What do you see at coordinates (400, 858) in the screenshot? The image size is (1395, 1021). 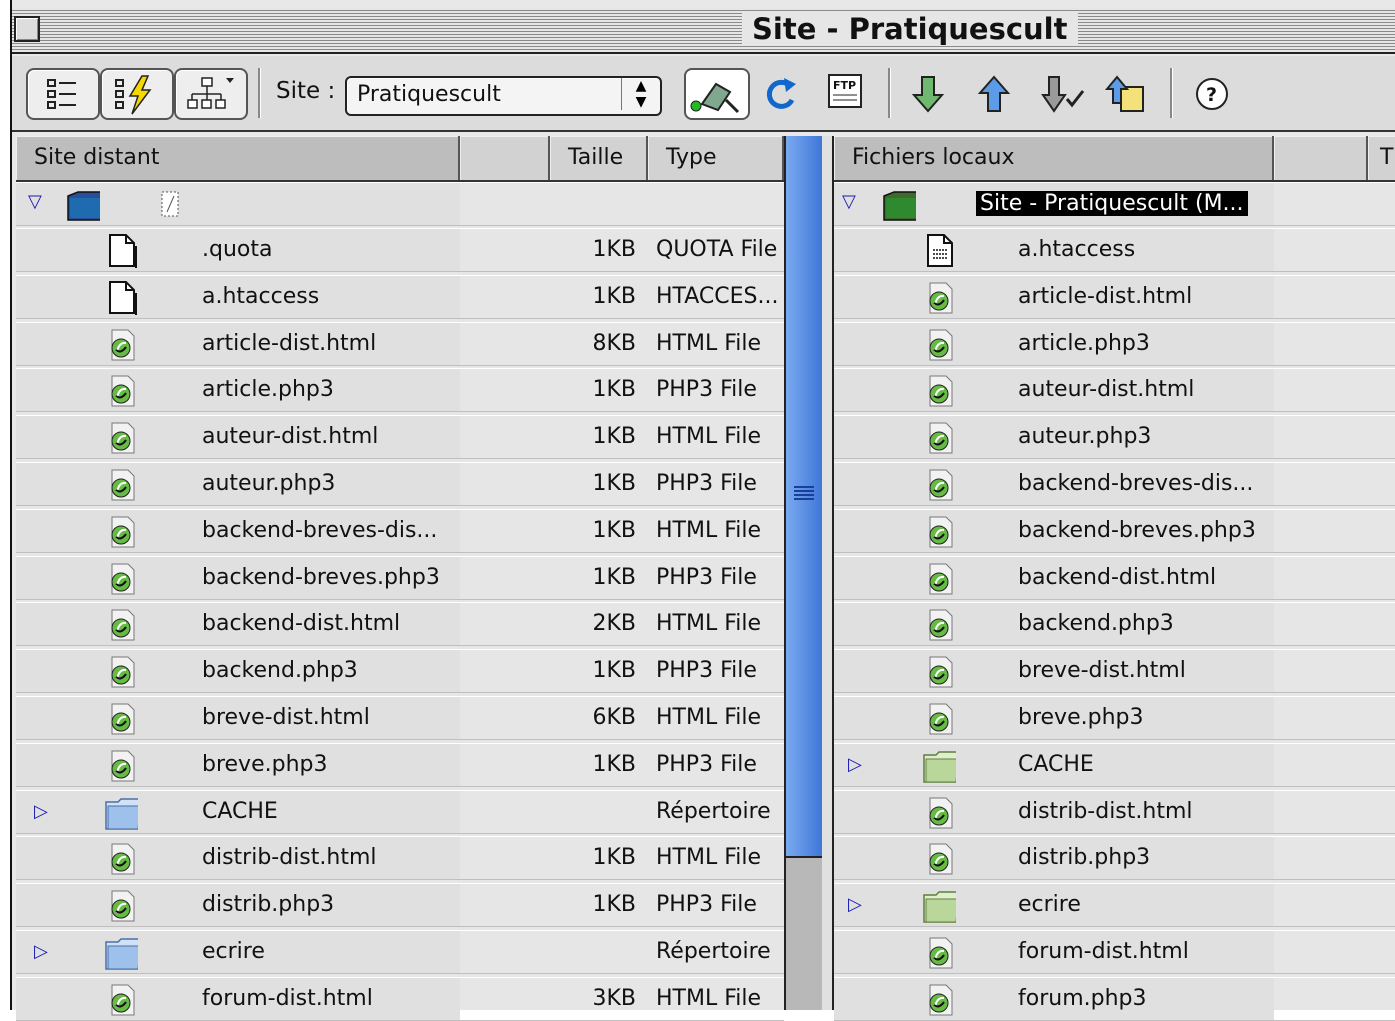 I see `remote-file-row: distrib-dist.html 1KB HTML File` at bounding box center [400, 858].